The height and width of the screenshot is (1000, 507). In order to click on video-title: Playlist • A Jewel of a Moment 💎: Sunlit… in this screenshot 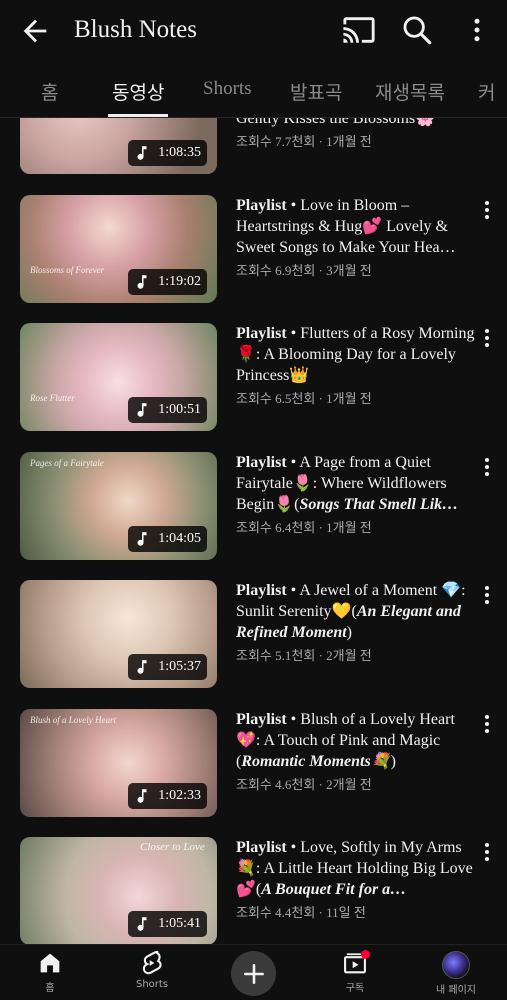, I will do `click(356, 611)`.